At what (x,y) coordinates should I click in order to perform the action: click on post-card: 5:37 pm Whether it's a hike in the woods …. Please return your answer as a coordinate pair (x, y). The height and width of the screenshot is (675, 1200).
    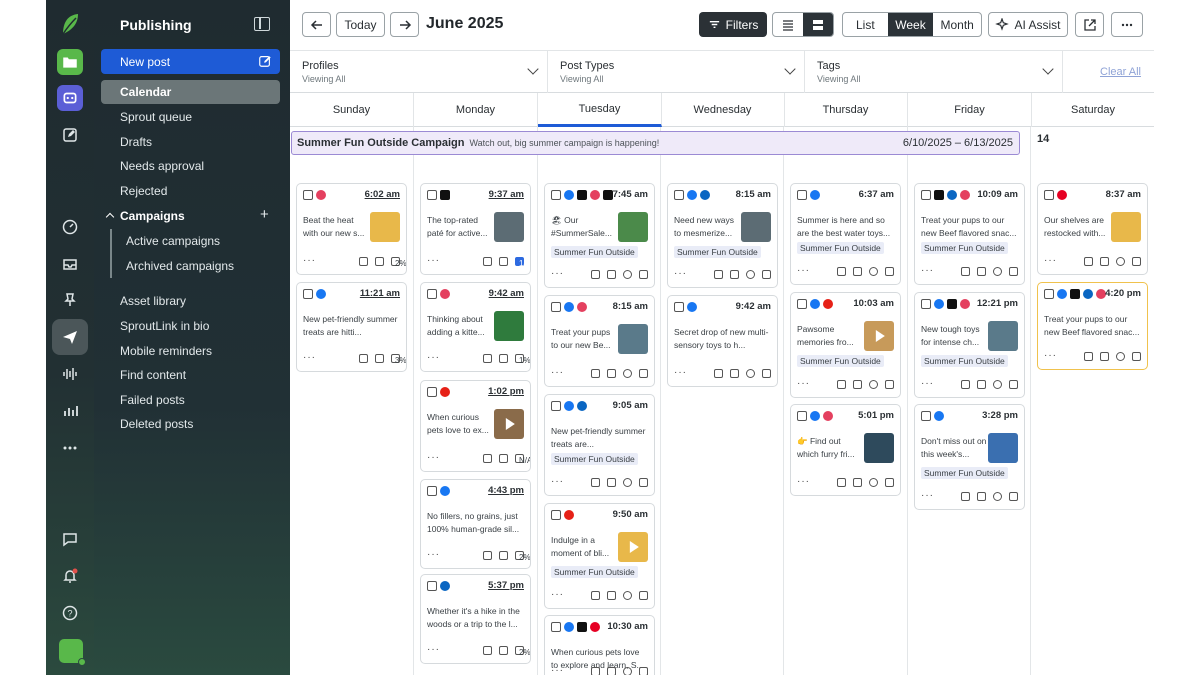
    Looking at the image, I should click on (475, 619).